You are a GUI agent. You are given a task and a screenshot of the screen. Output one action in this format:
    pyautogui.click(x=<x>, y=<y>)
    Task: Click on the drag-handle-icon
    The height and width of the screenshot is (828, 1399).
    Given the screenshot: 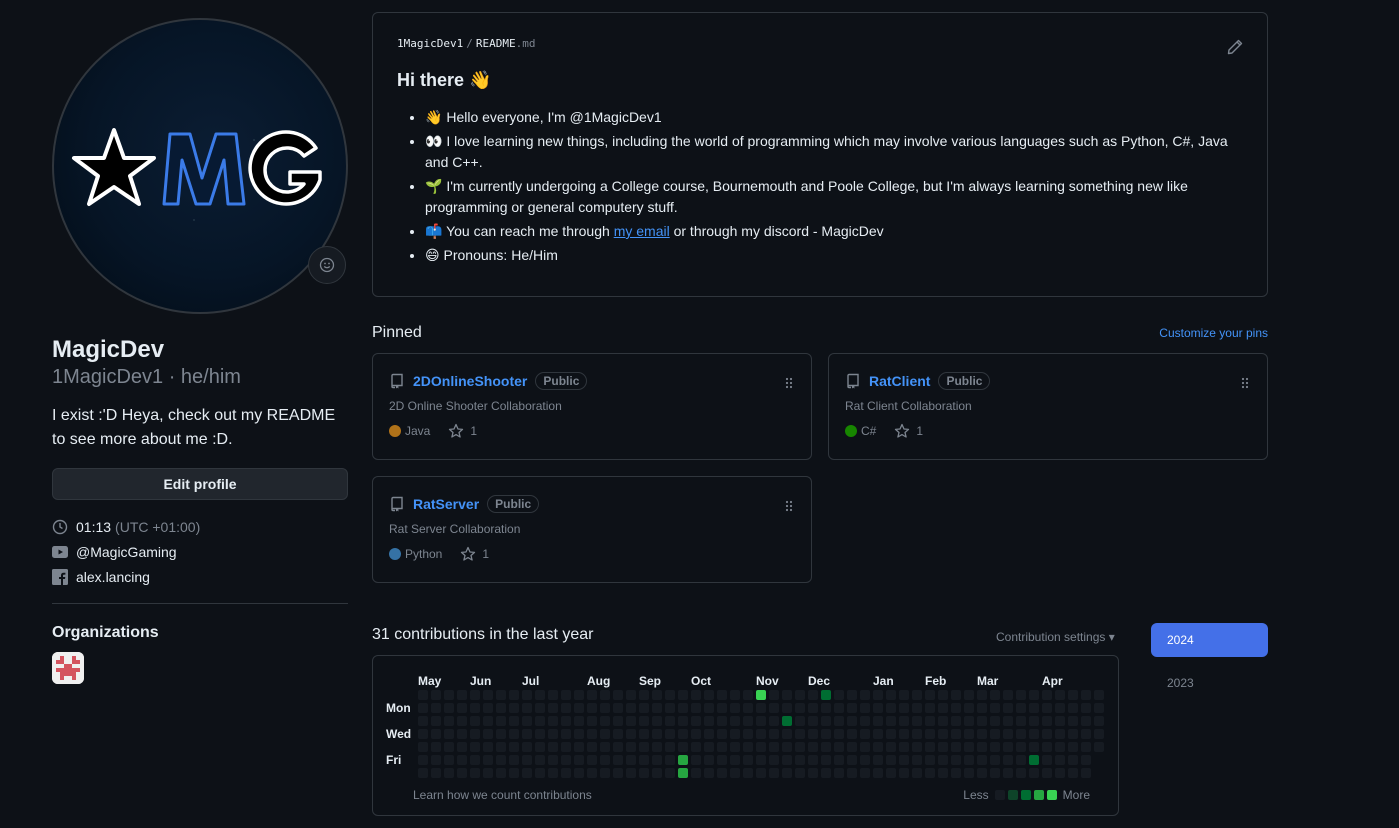 What is the action you would take?
    pyautogui.click(x=1245, y=385)
    